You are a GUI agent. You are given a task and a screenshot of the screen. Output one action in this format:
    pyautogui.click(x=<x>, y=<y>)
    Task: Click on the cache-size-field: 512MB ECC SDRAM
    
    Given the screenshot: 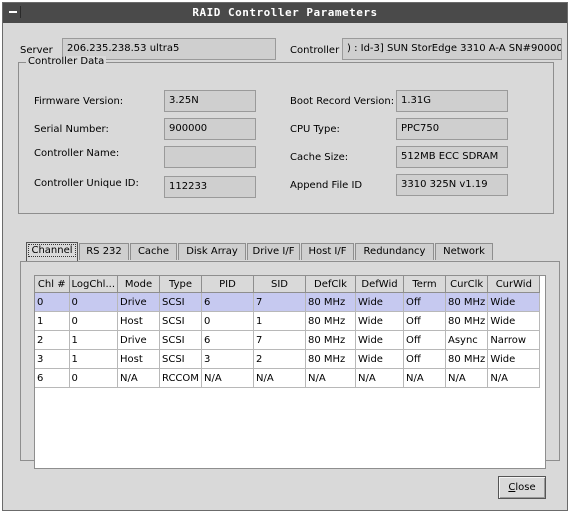 What is the action you would take?
    pyautogui.click(x=452, y=157)
    